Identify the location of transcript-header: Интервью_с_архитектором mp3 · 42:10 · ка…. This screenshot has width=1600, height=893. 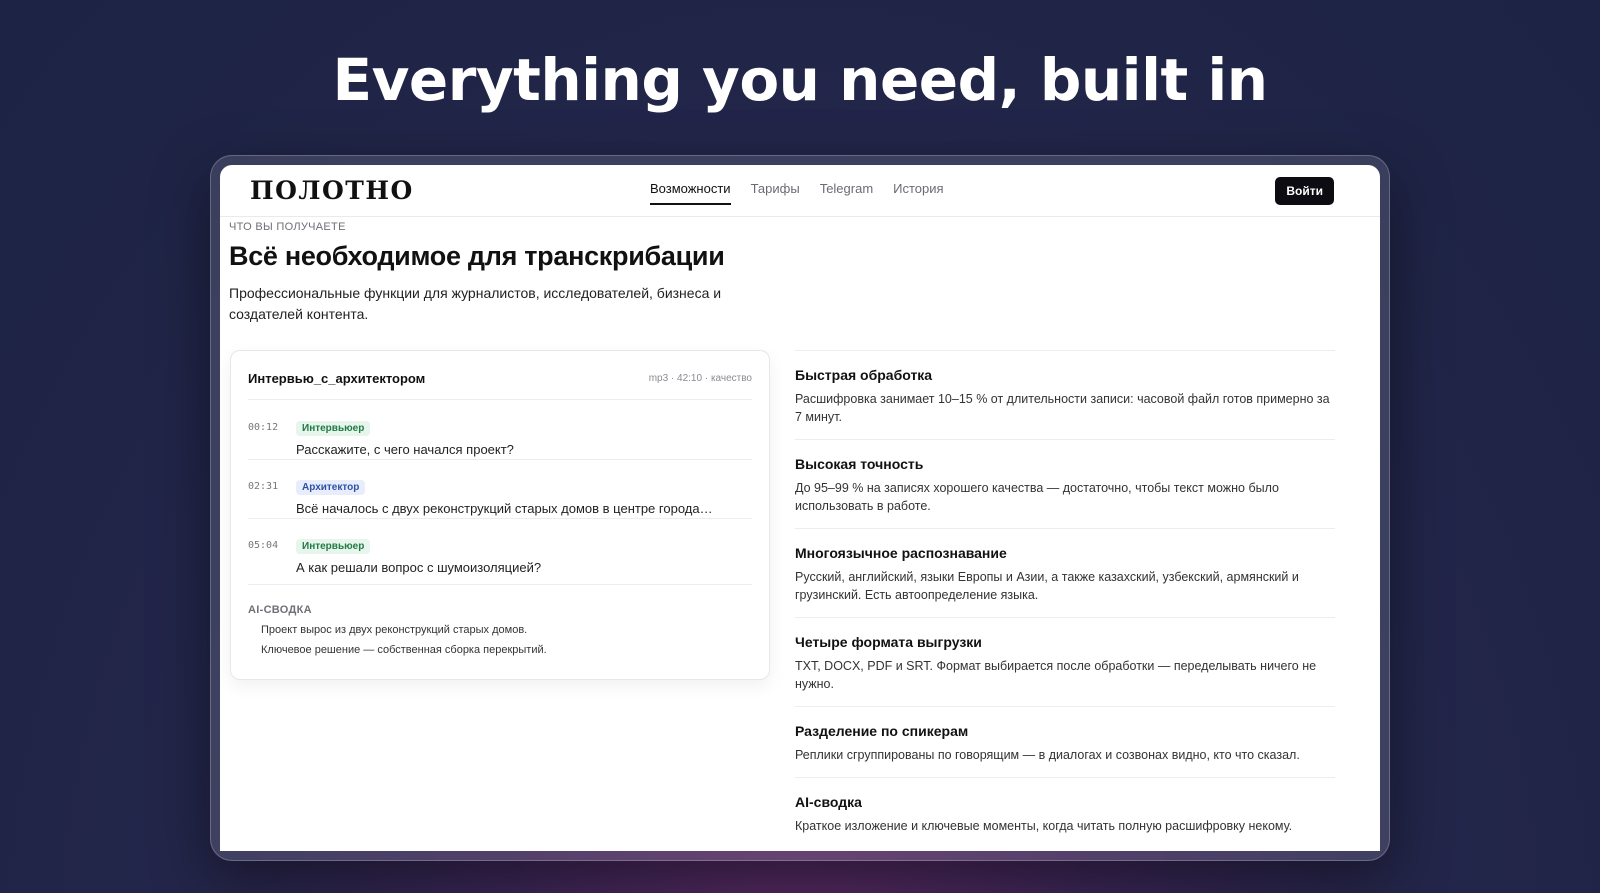
(500, 375).